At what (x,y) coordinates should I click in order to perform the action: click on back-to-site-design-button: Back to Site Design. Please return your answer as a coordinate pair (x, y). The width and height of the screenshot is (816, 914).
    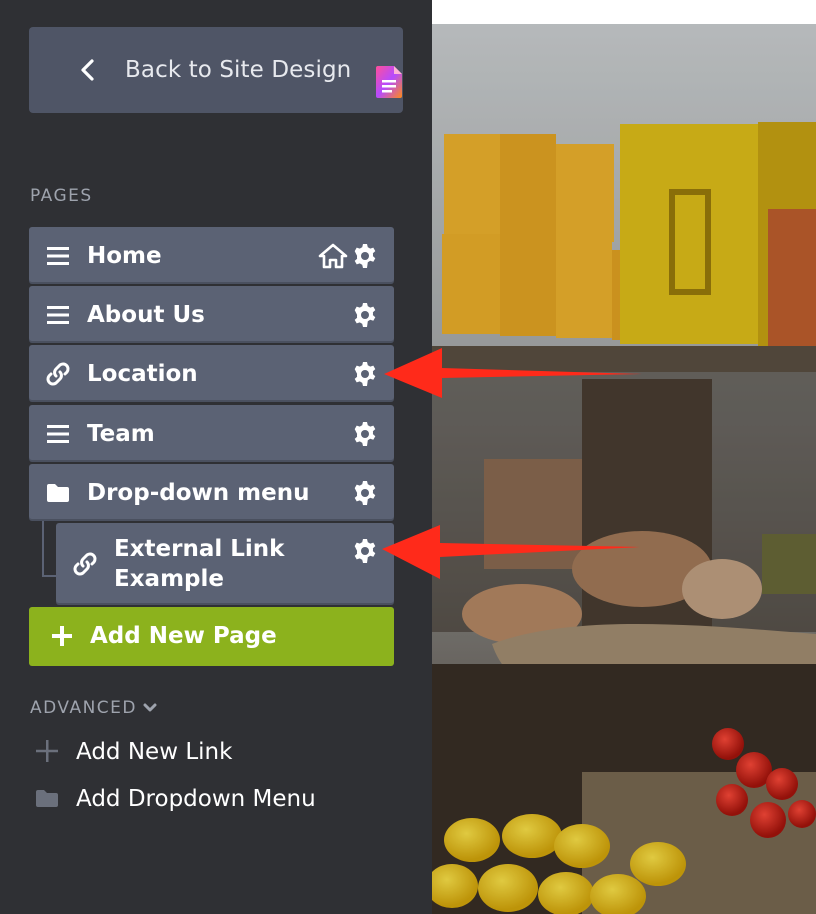
    Looking at the image, I should click on (216, 70).